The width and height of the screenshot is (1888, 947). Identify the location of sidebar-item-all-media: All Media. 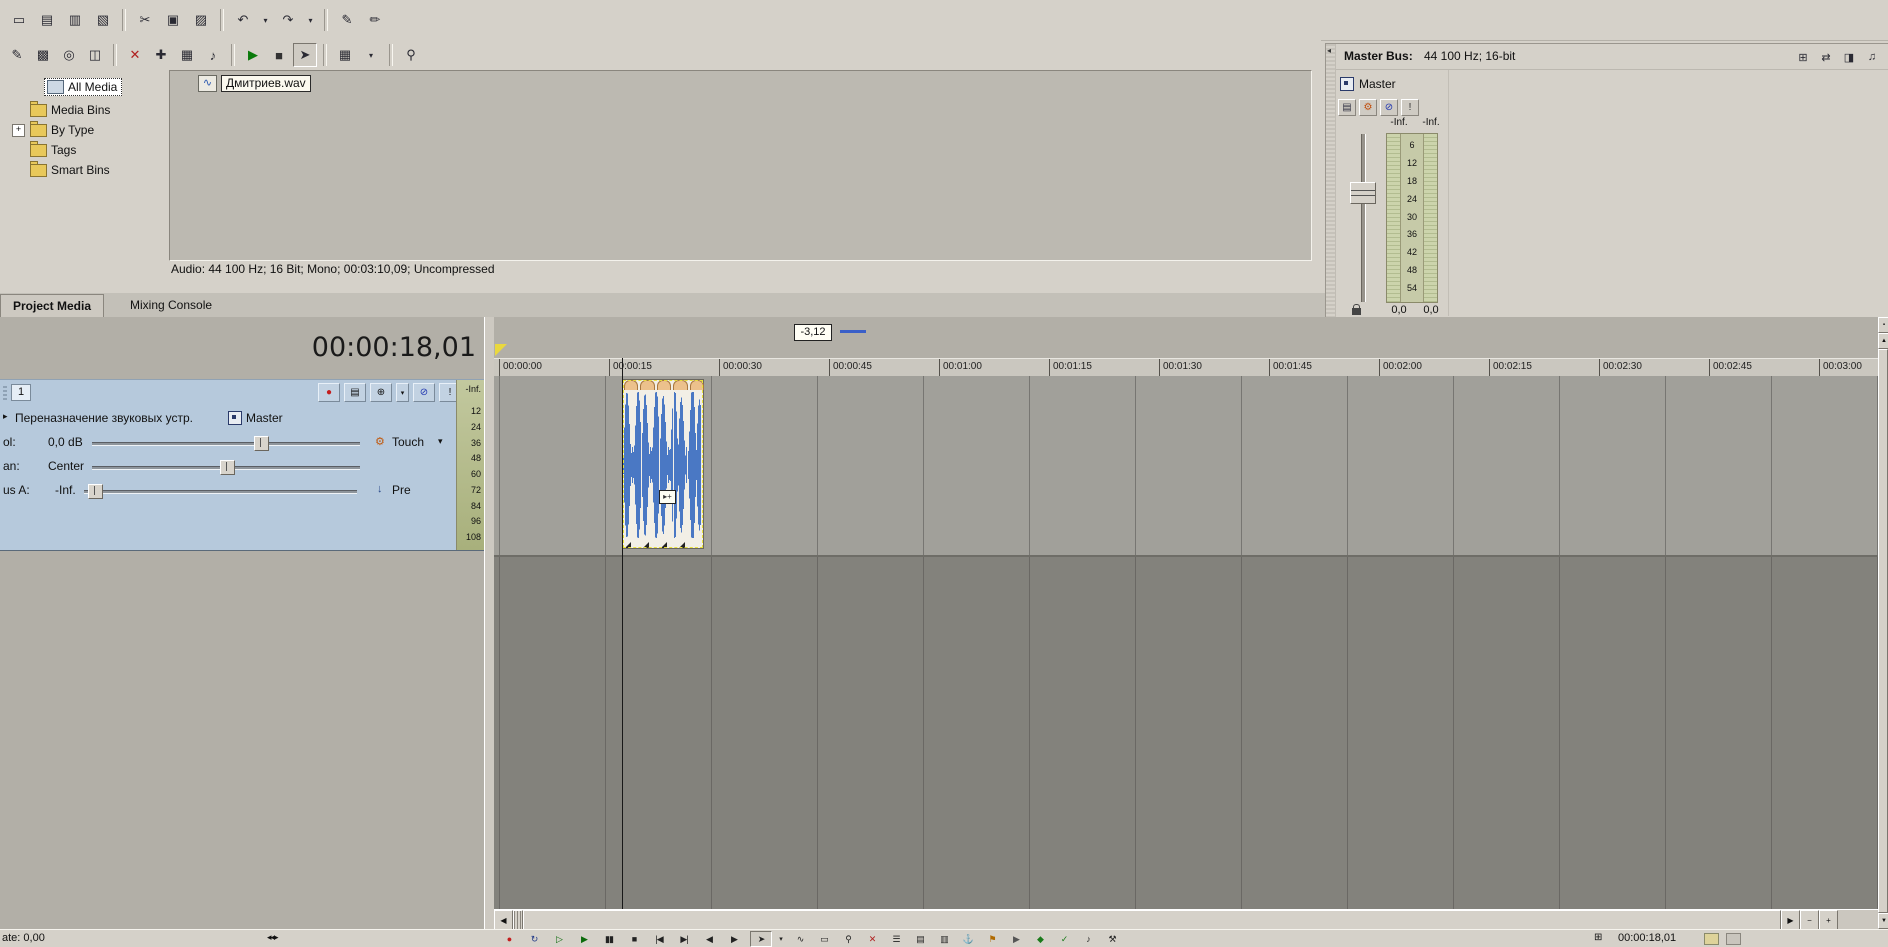
(83, 87).